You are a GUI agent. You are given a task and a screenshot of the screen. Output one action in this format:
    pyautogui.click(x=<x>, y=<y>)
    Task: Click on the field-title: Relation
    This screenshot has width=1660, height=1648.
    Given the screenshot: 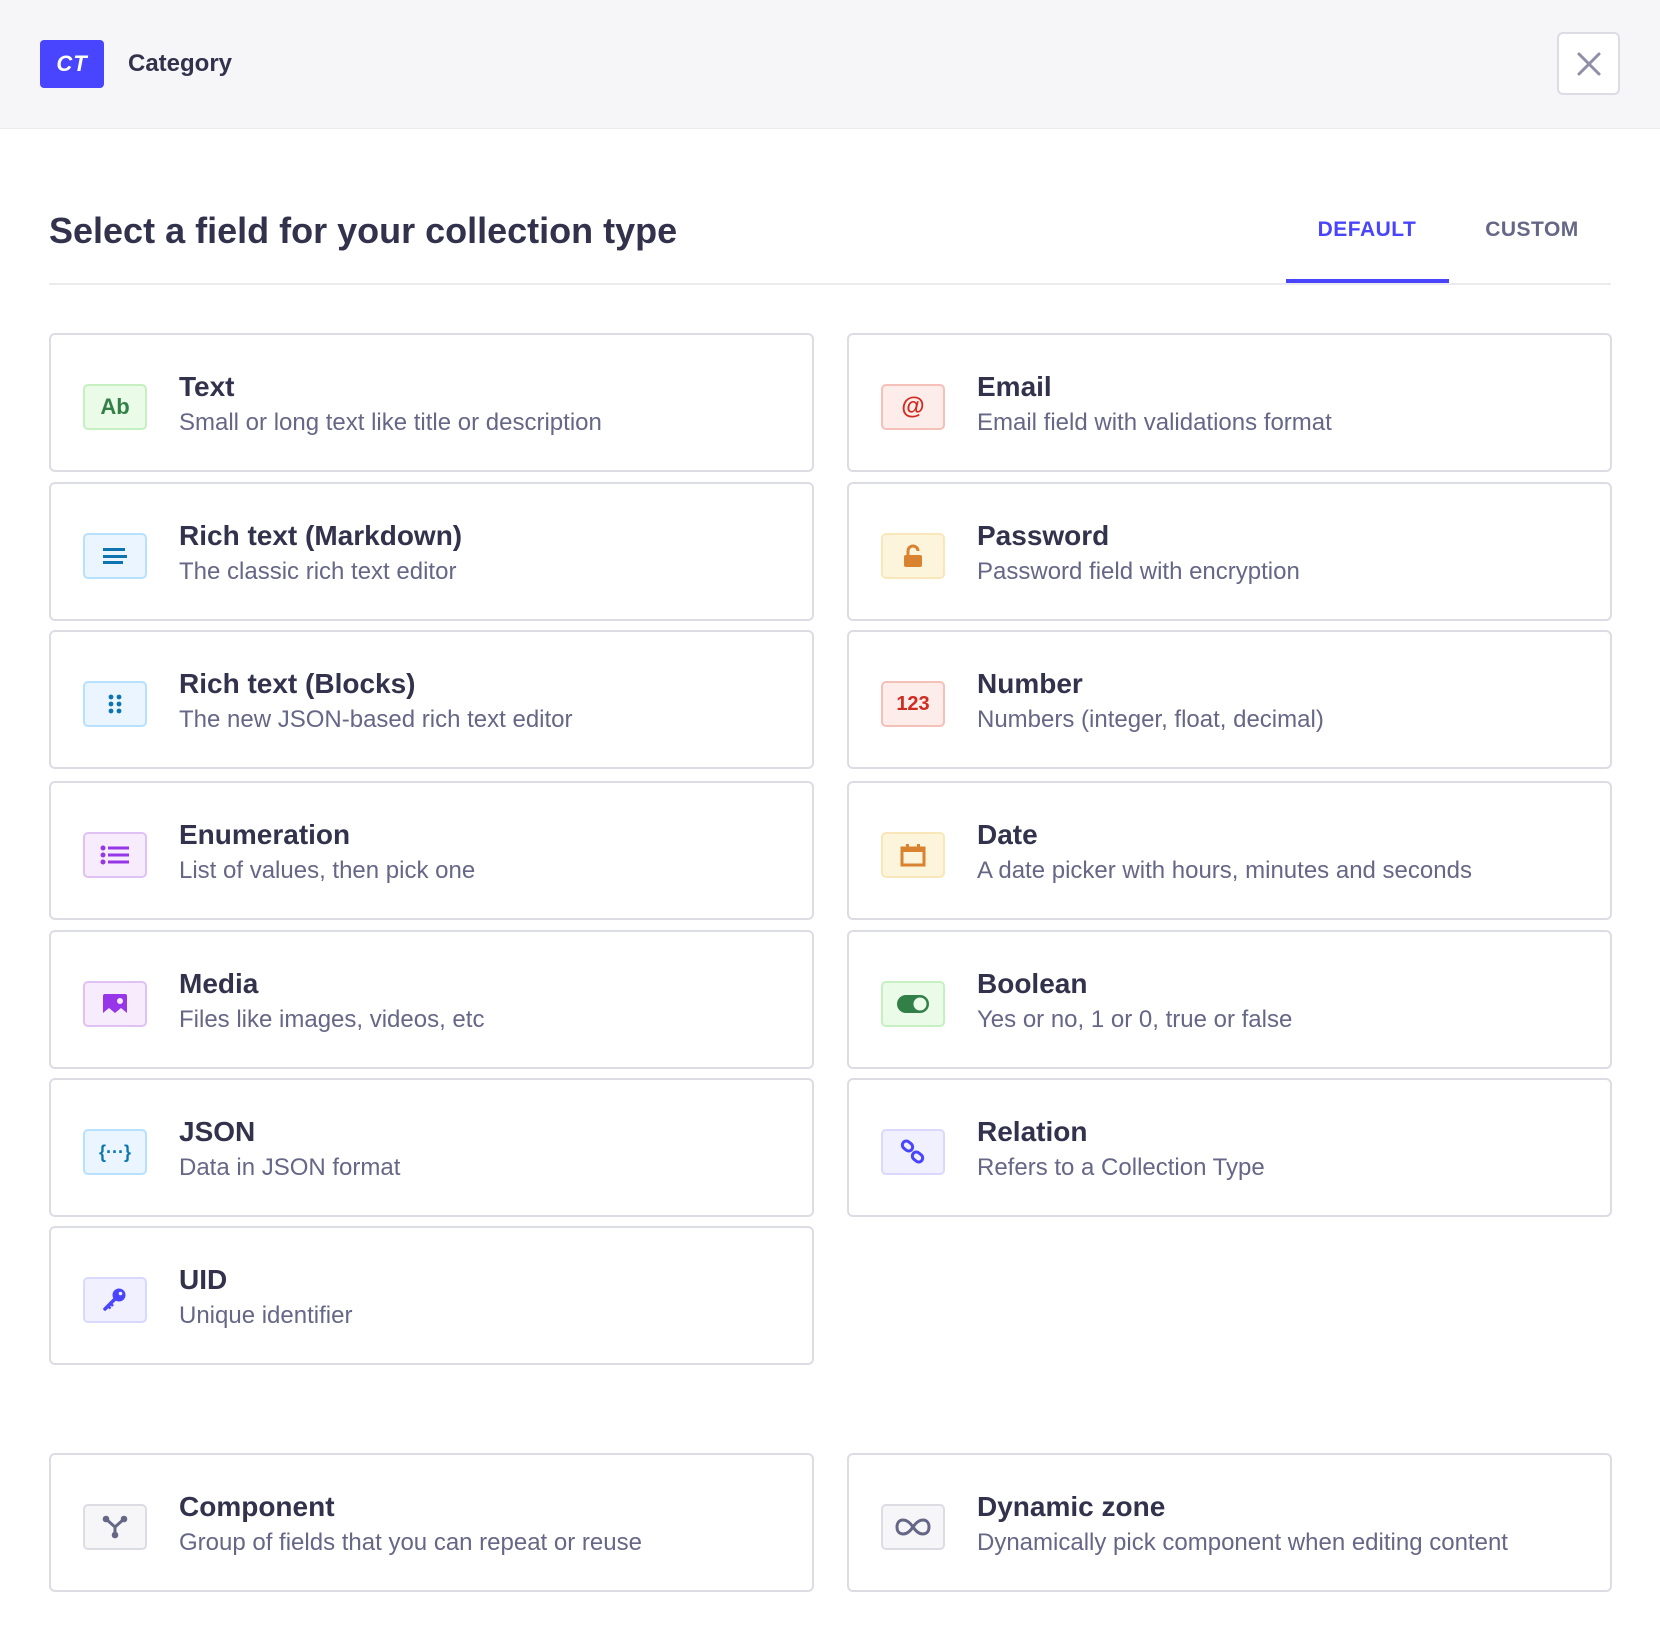 What is the action you would take?
    pyautogui.click(x=1032, y=1131)
    